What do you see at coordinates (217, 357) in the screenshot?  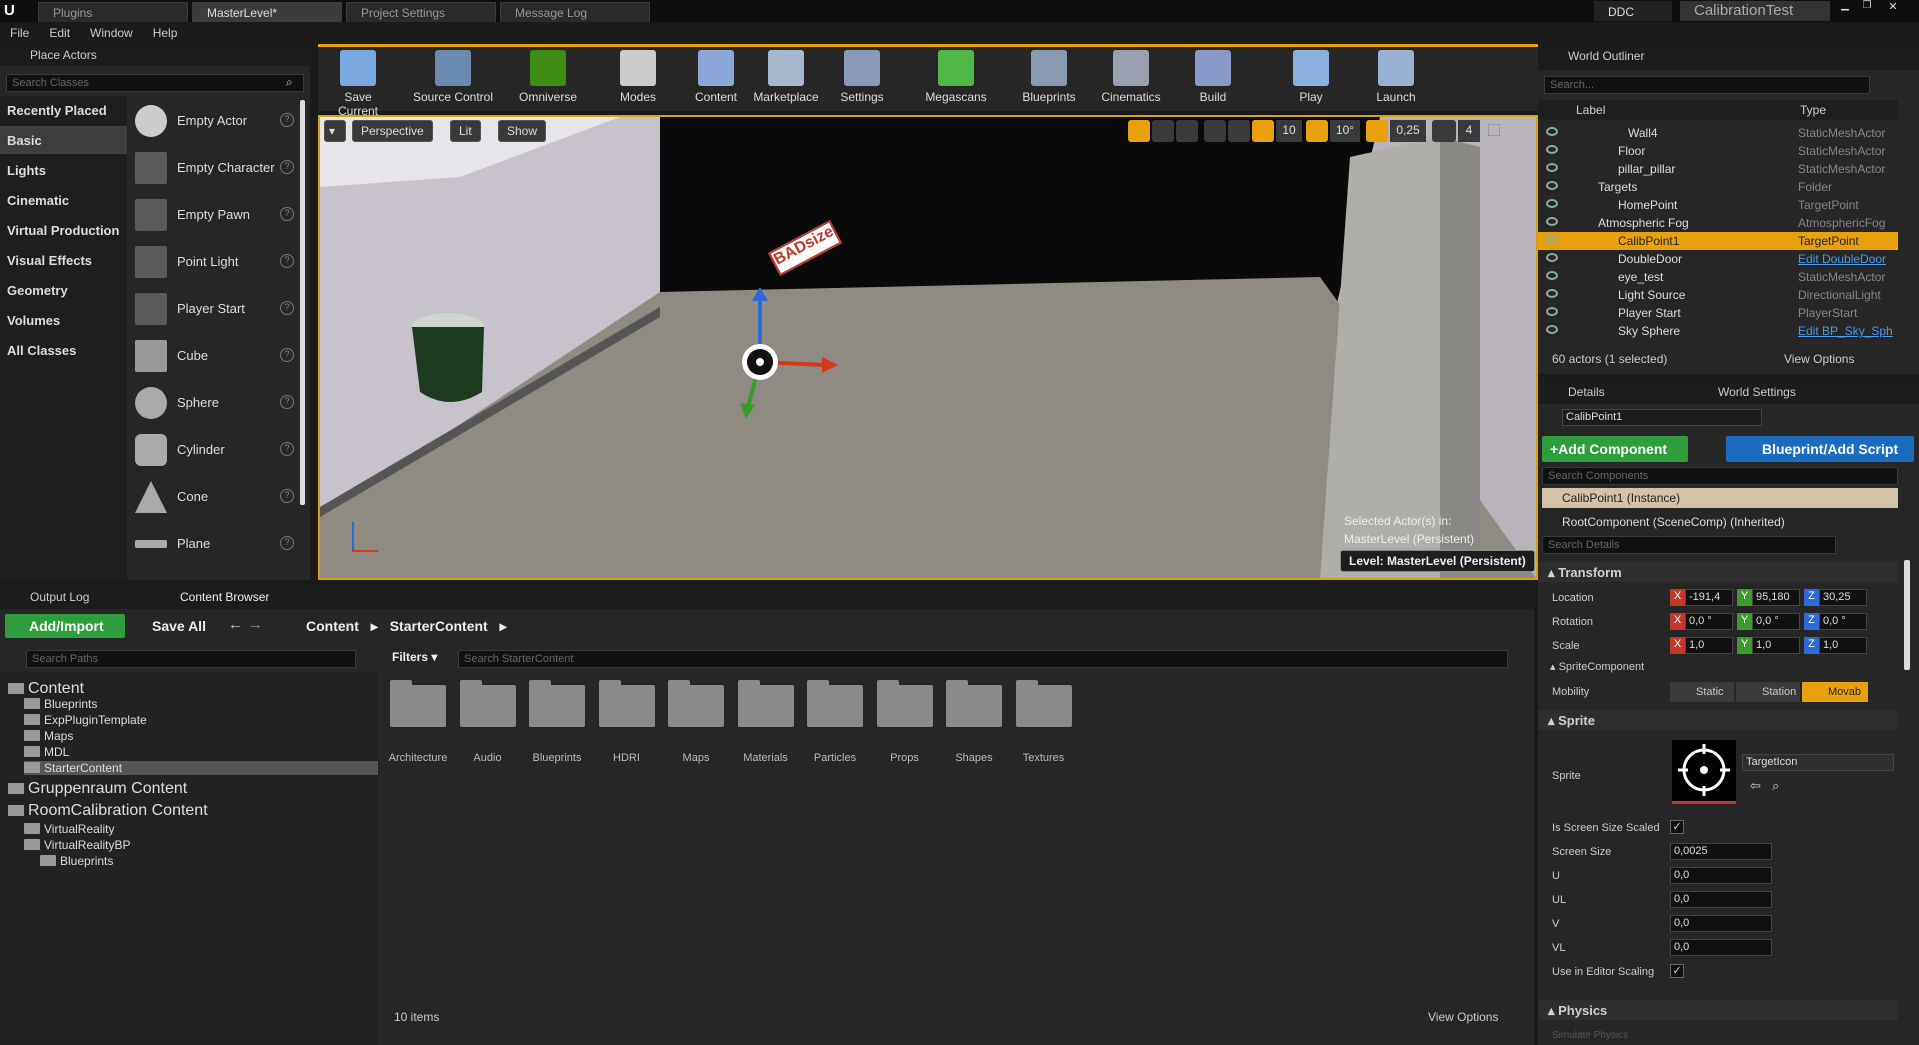 I see `actor-cube: Cube?` at bounding box center [217, 357].